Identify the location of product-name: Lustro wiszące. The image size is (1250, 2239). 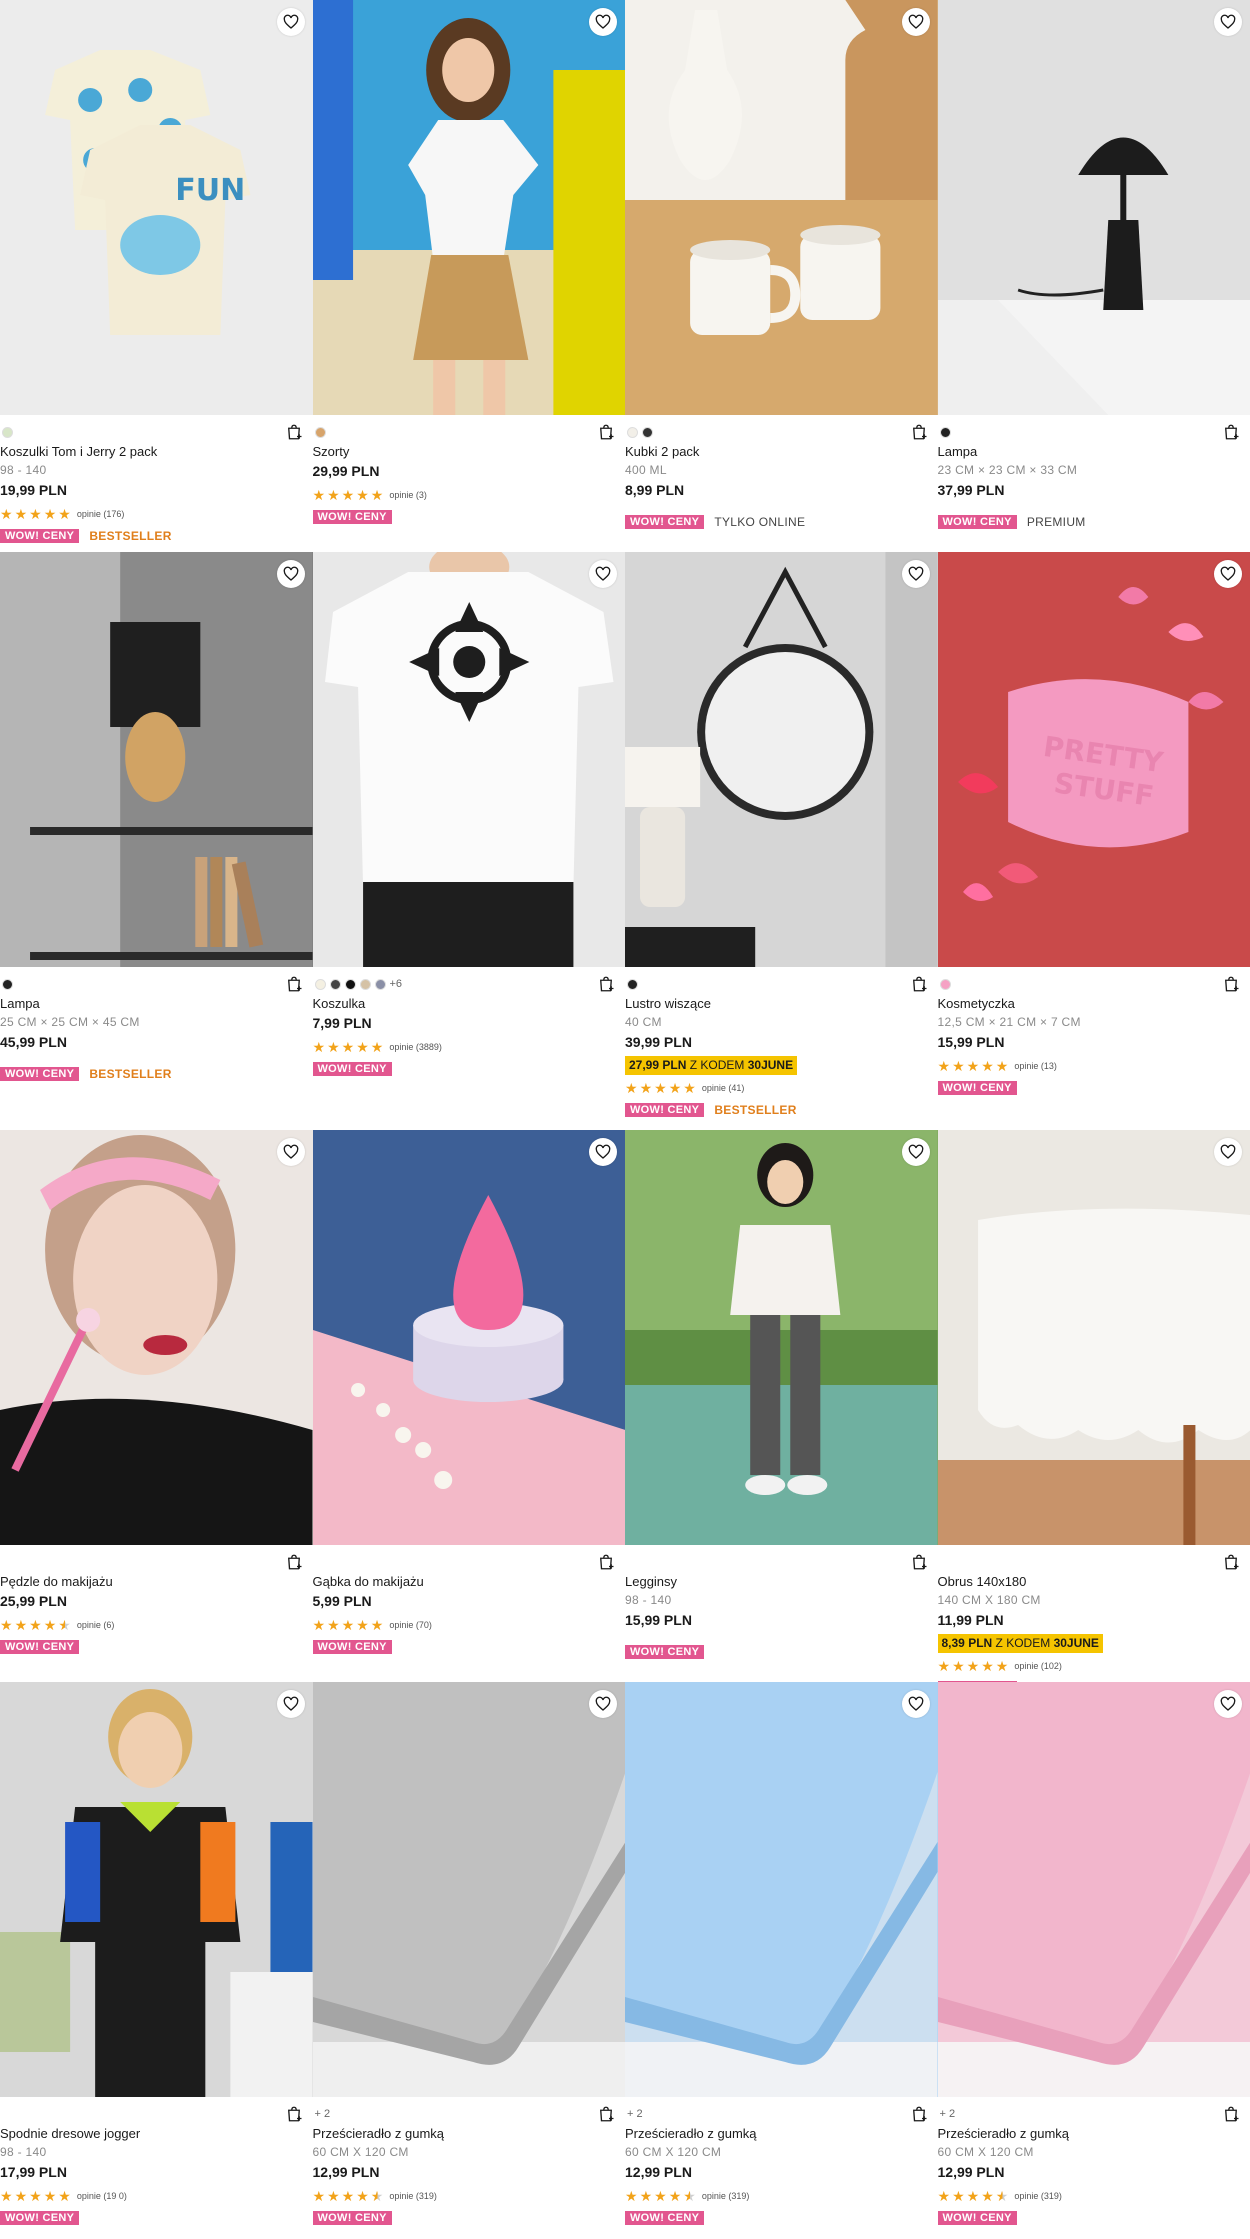
(781, 1004).